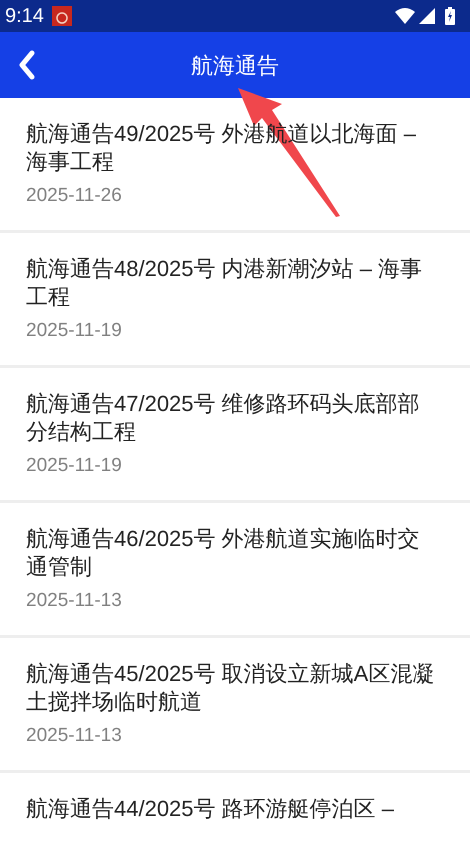  What do you see at coordinates (231, 688) in the screenshot?
I see `notice-title: 航海通告45/2025号 取消设立新城A区混凝土搅拌场临时航道` at bounding box center [231, 688].